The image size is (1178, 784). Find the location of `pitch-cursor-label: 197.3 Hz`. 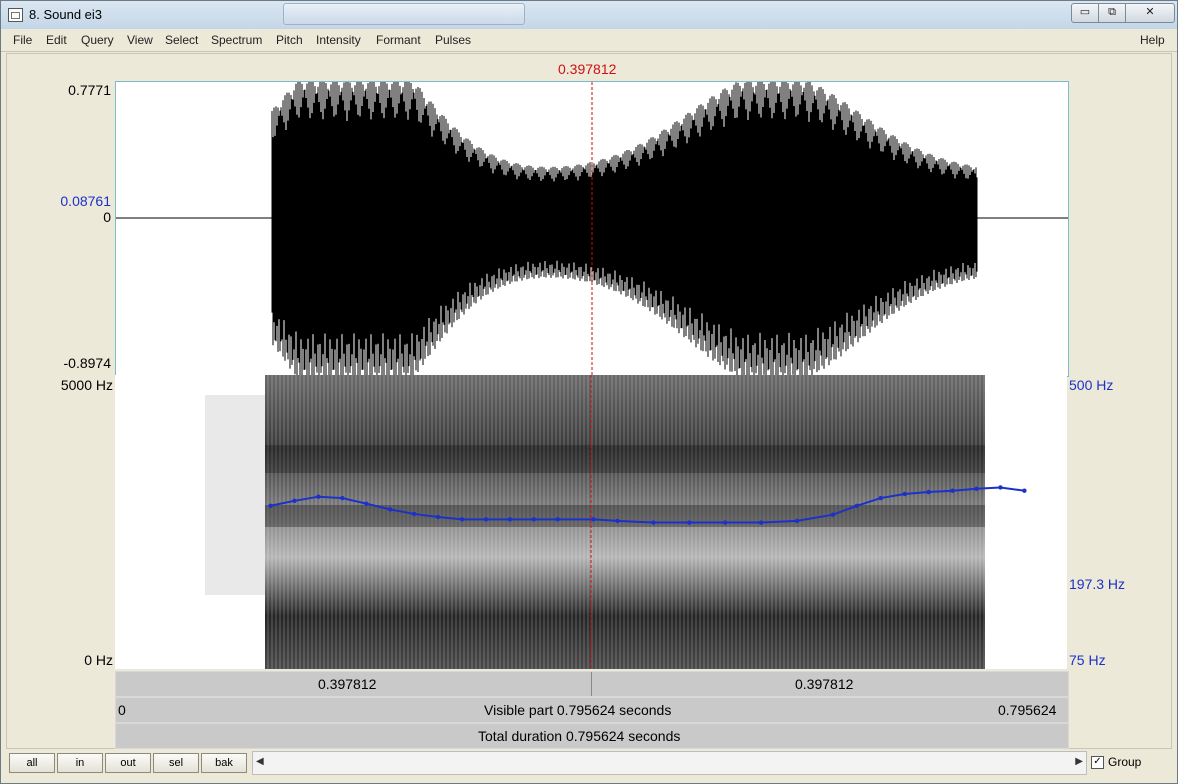

pitch-cursor-label: 197.3 Hz is located at coordinates (1097, 584).